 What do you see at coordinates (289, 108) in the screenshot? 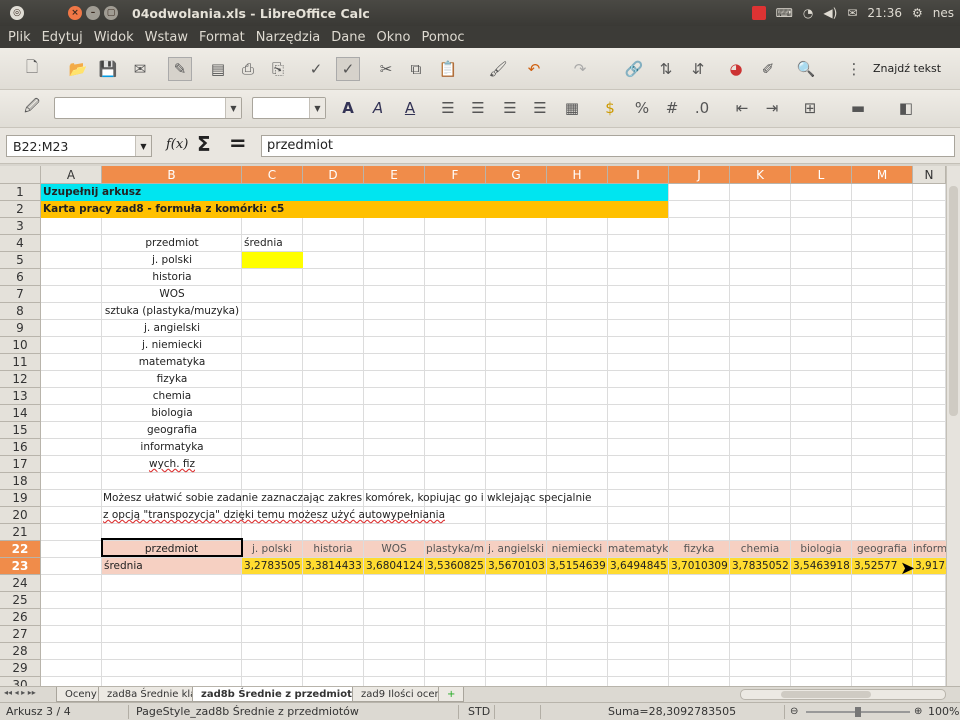
I see `font-size-combo: ▼` at bounding box center [289, 108].